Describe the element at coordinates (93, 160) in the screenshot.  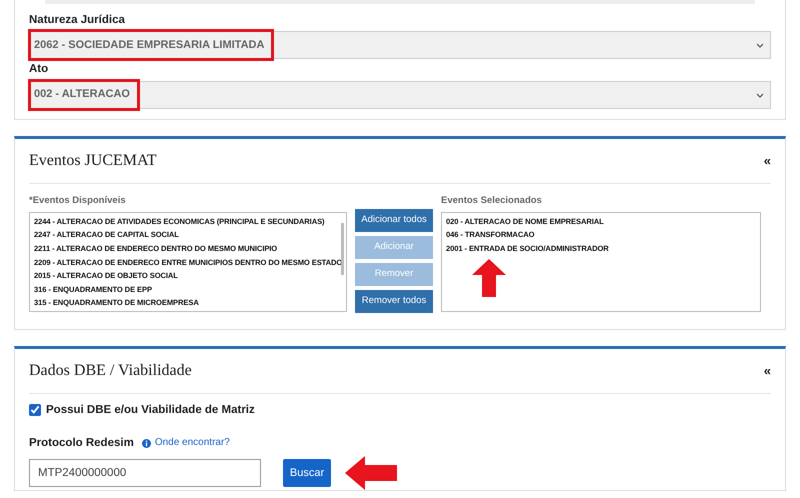
I see `section-title: Eventos JUCEMAT` at that location.